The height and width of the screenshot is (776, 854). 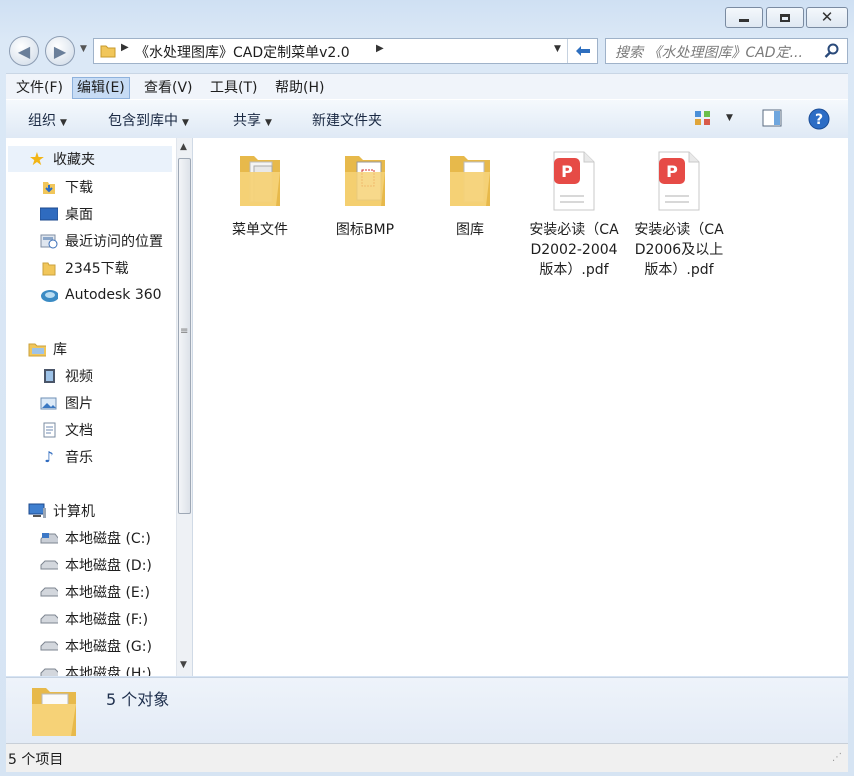 I want to click on pictures-library-icon, so click(x=49, y=403).